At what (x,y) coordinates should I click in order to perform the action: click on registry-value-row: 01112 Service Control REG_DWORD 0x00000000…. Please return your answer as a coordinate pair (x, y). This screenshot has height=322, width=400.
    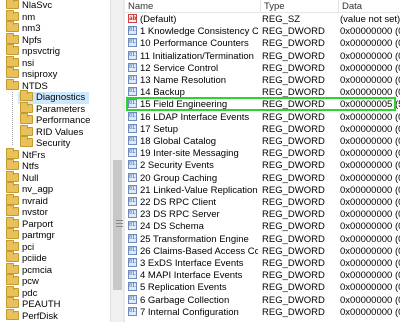
    Looking at the image, I should click on (262, 68).